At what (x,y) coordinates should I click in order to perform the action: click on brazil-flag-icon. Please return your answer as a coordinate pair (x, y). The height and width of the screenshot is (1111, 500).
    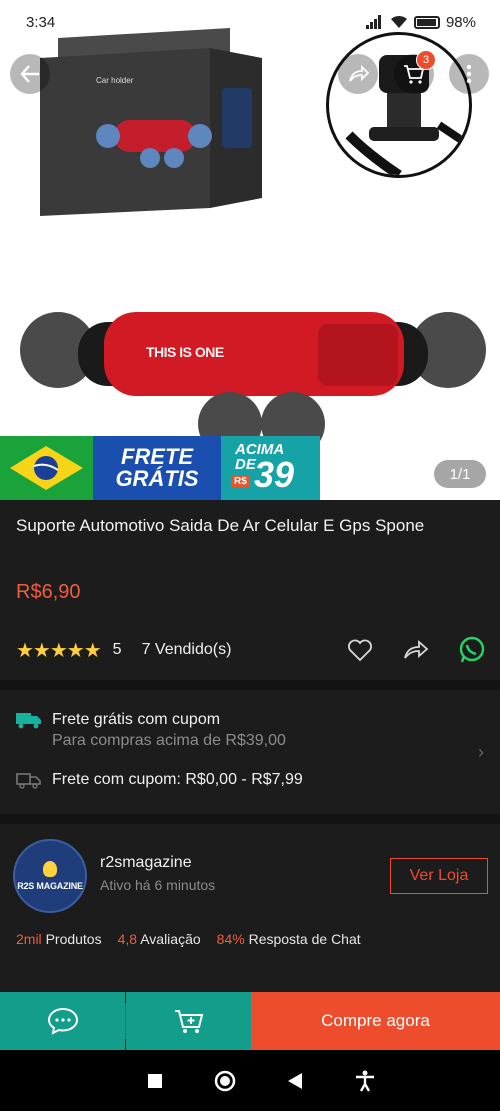
    Looking at the image, I should click on (46, 468).